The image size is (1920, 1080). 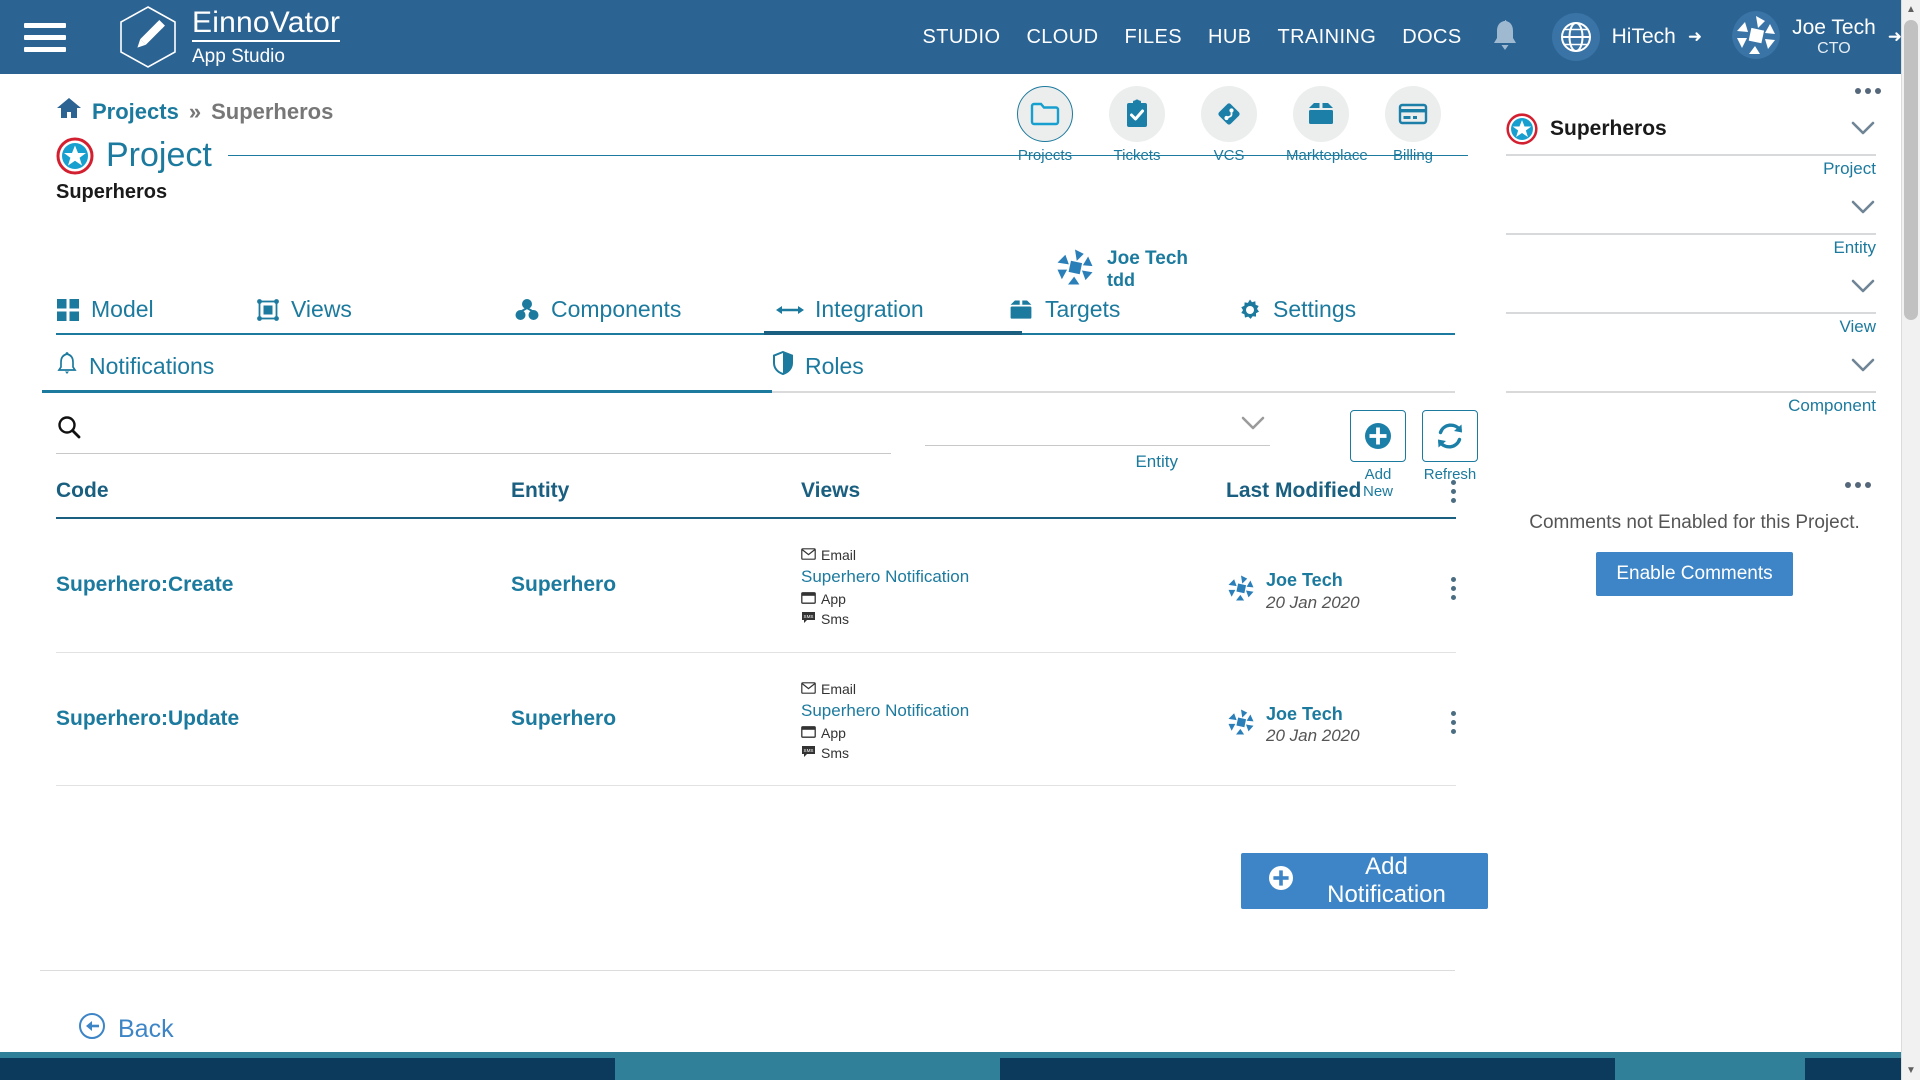 I want to click on row-code-link: Superhero:Update, so click(x=283, y=703).